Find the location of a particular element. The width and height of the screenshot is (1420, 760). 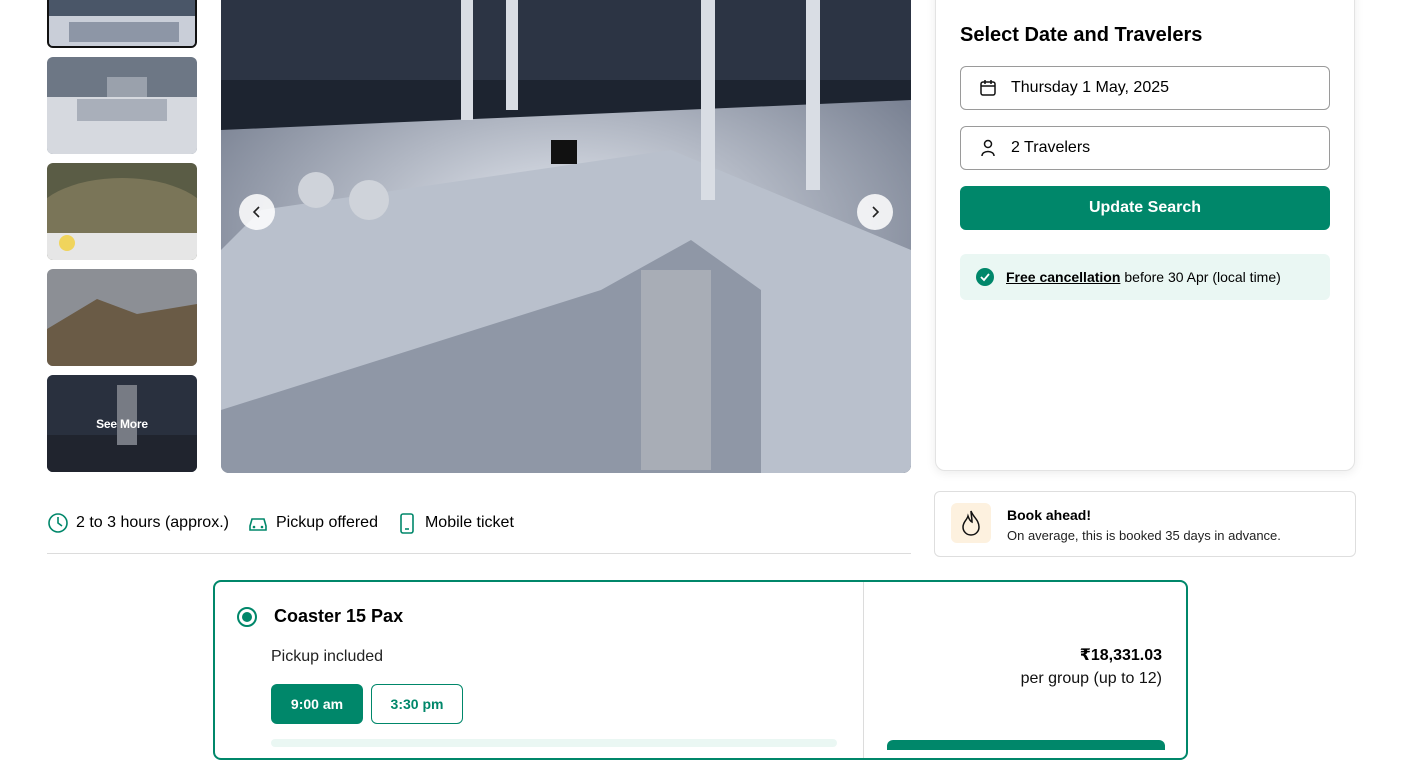

chevron-left-icon is located at coordinates (256, 212).